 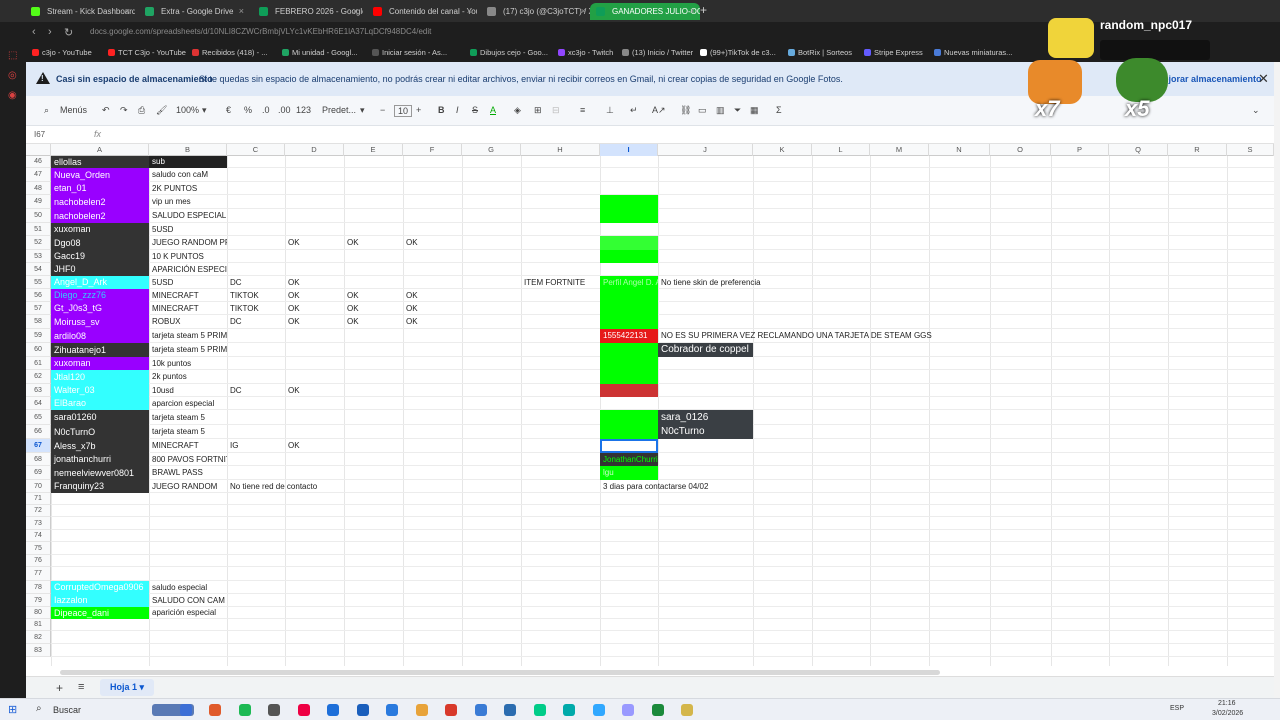 What do you see at coordinates (38, 432) in the screenshot?
I see `row-header: 66` at bounding box center [38, 432].